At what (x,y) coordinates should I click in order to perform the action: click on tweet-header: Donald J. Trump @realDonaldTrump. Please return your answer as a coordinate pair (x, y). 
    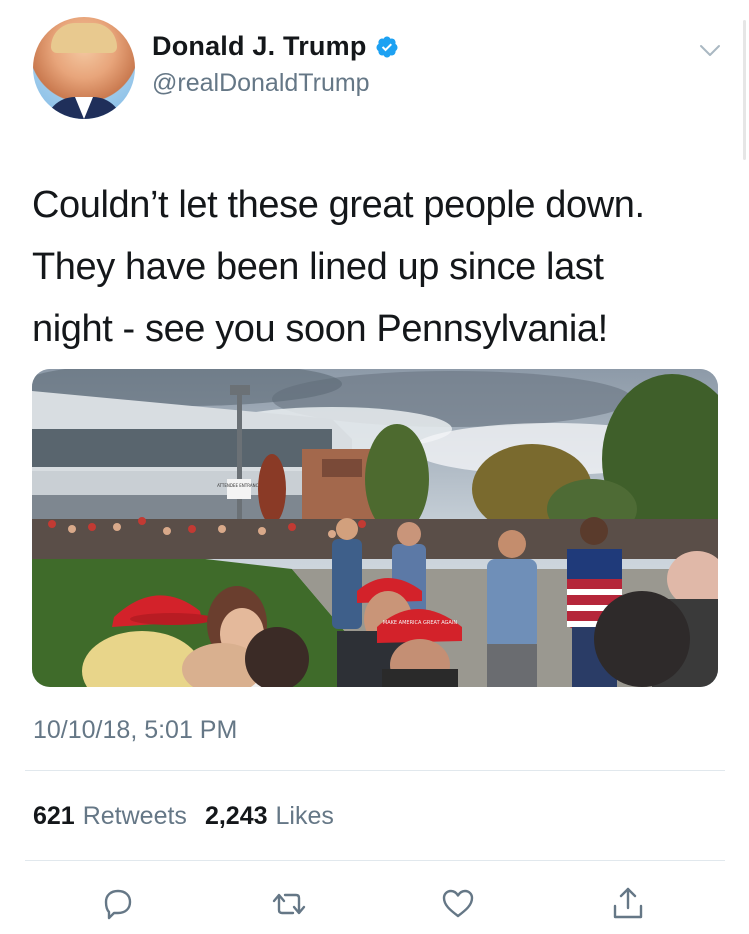
    Looking at the image, I should click on (378, 69).